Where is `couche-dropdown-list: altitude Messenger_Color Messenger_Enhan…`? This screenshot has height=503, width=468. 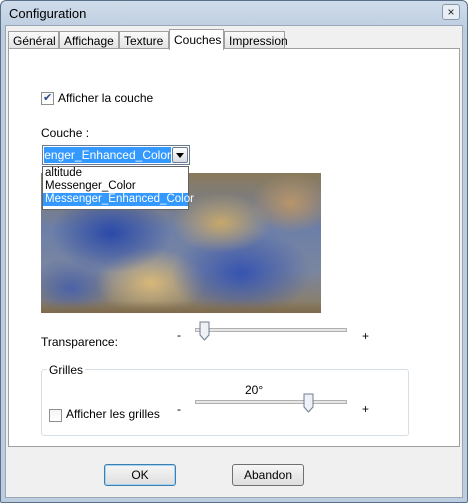
couche-dropdown-list: altitude Messenger_Color Messenger_Enhan… is located at coordinates (118, 188).